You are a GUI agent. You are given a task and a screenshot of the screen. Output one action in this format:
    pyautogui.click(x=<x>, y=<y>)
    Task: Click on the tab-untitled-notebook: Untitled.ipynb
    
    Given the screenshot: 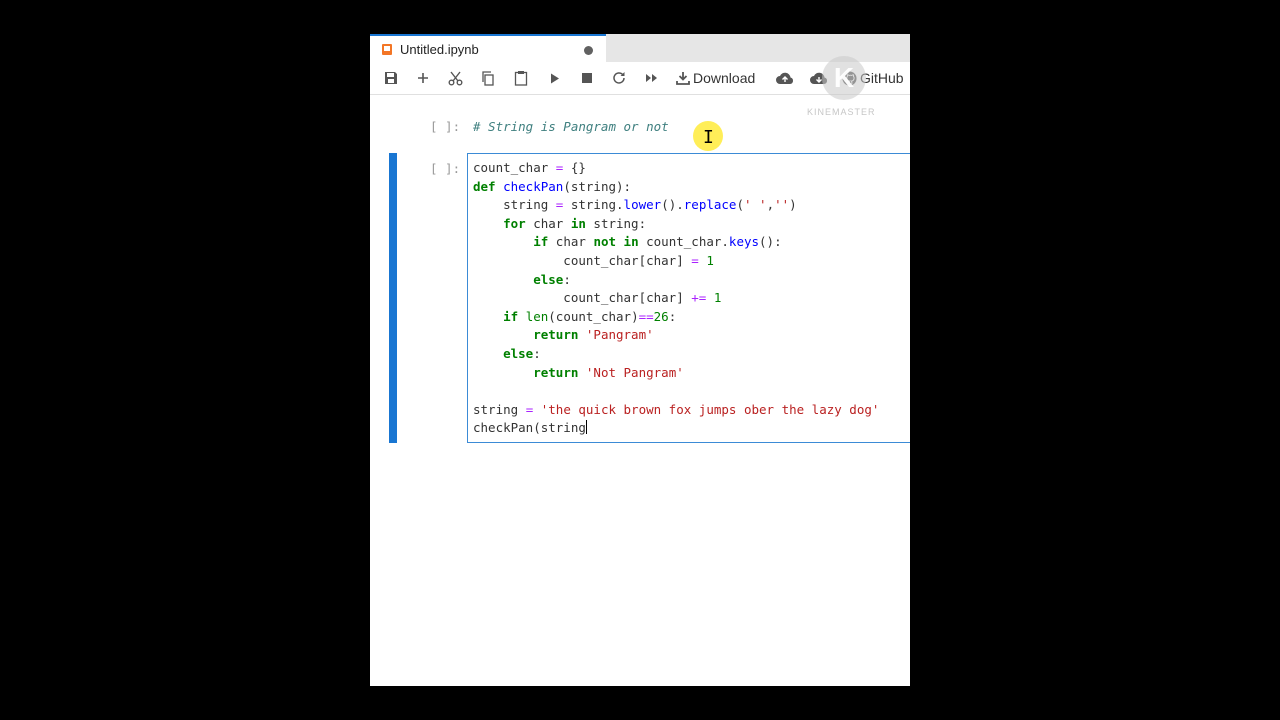 What is the action you would take?
    pyautogui.click(x=488, y=48)
    